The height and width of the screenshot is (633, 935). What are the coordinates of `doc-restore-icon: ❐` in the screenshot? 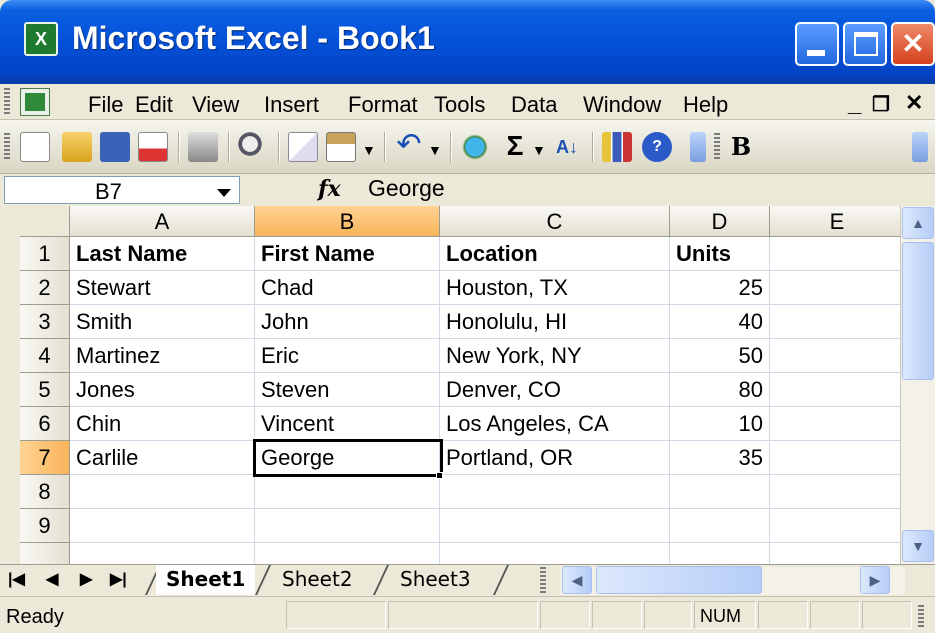 It's located at (881, 104).